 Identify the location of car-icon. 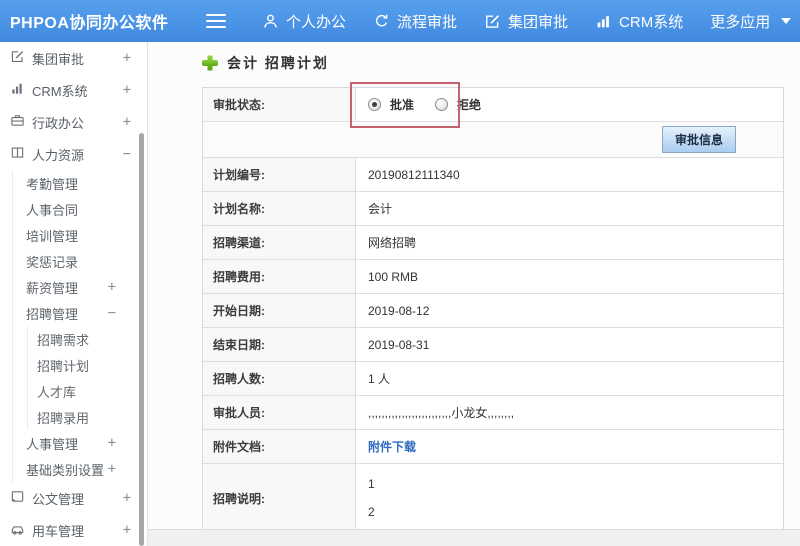
(21, 530).